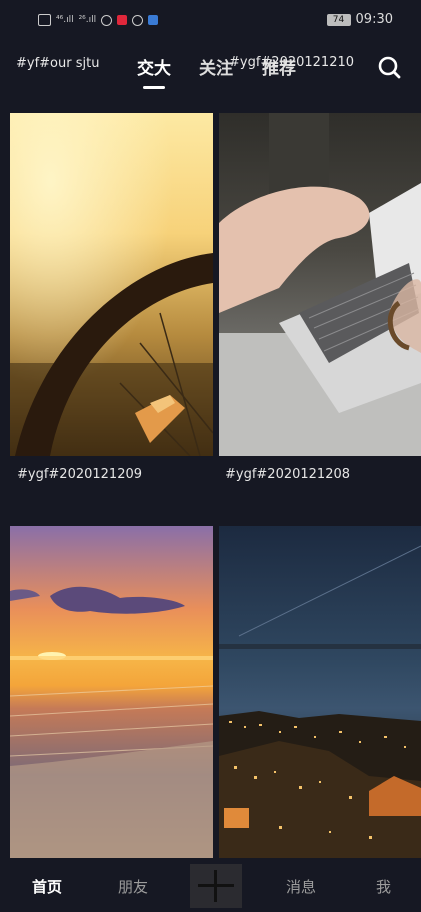  What do you see at coordinates (383, 886) in the screenshot?
I see `nav-me: 我` at bounding box center [383, 886].